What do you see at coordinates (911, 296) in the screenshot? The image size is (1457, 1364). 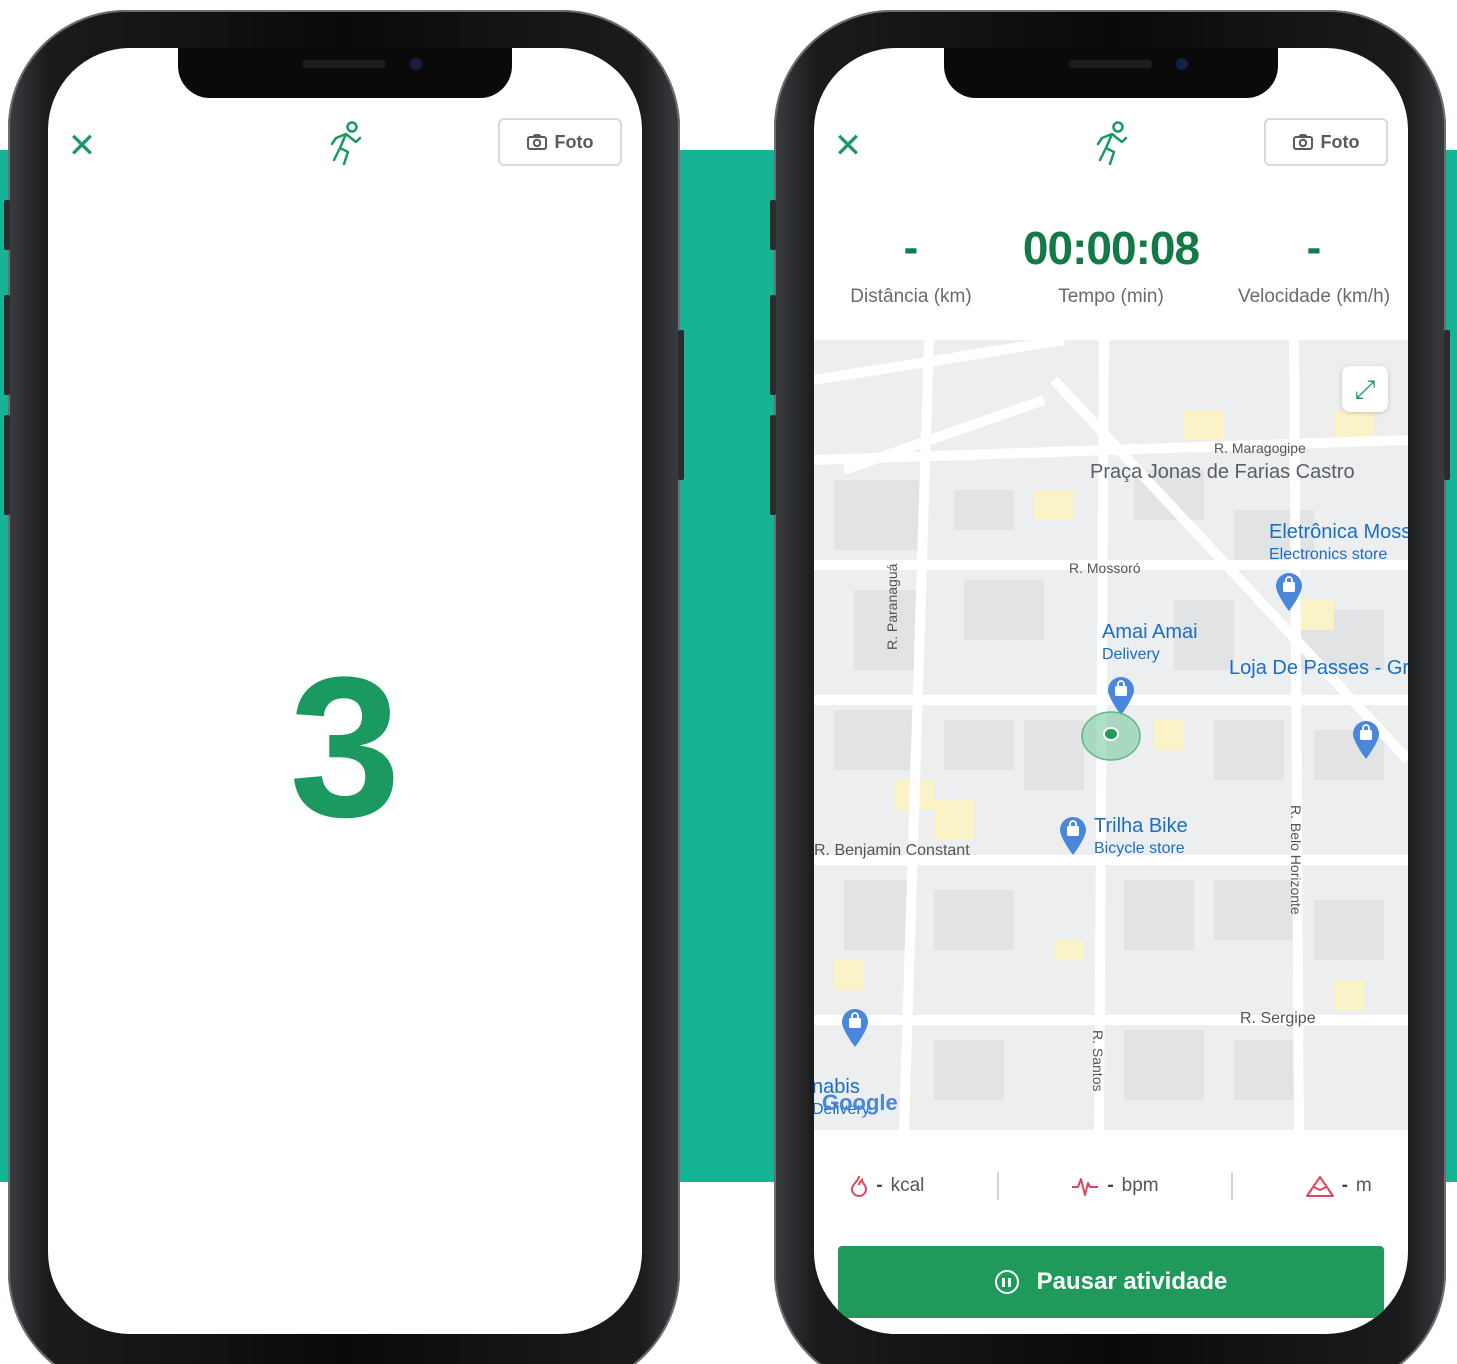 I see `distance-label: Distância (km)` at bounding box center [911, 296].